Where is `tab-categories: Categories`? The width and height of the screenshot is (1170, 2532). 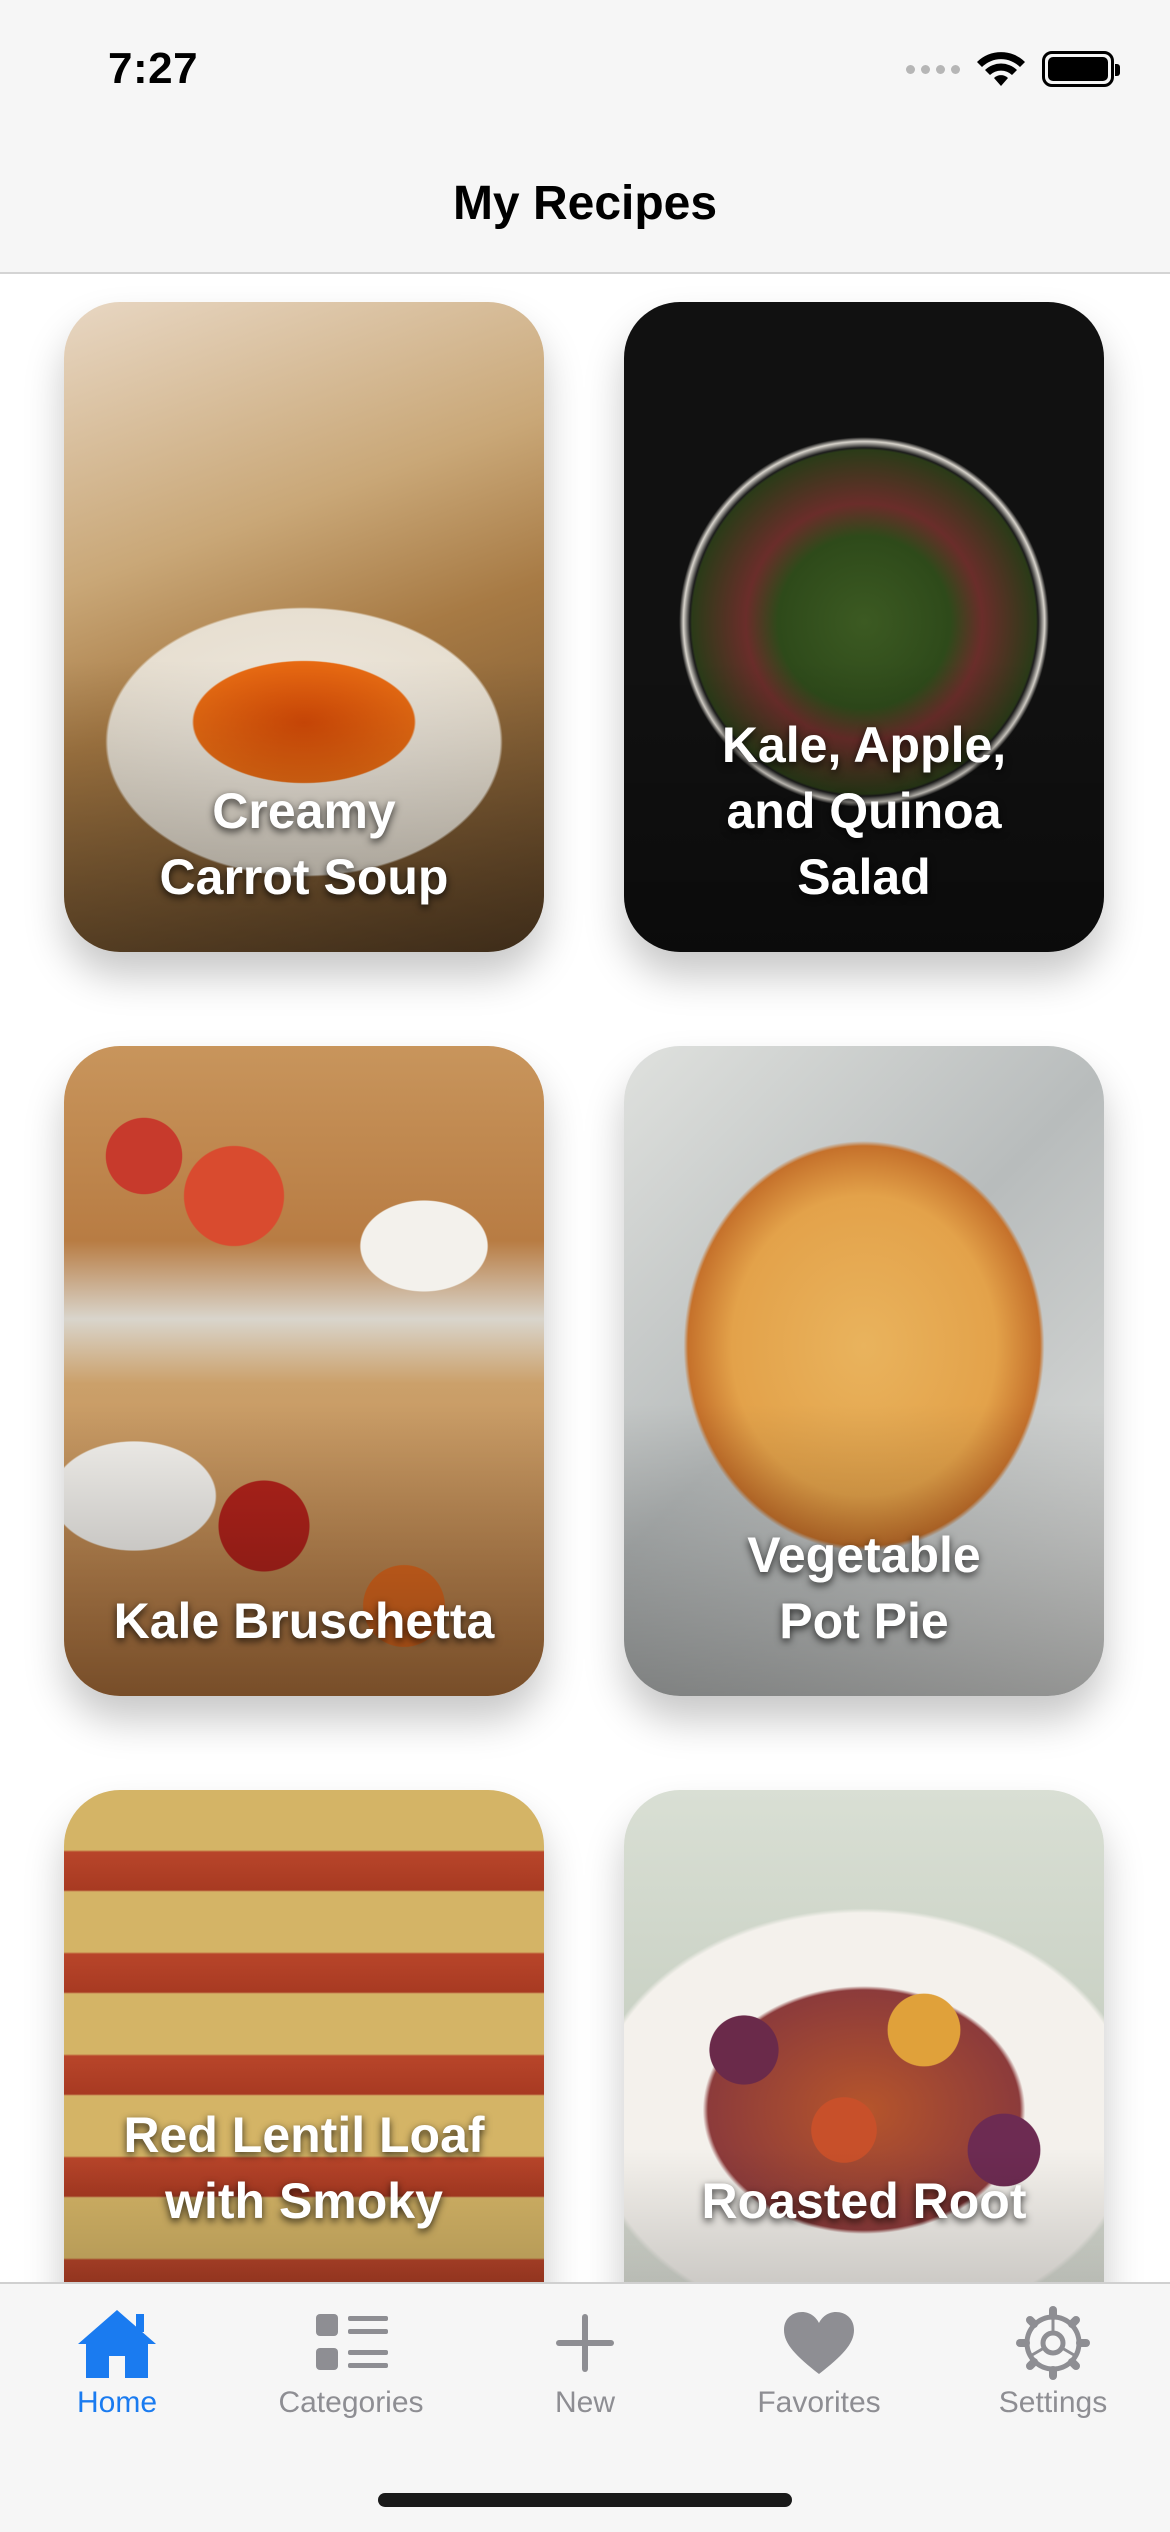 tab-categories: Categories is located at coordinates (351, 2363).